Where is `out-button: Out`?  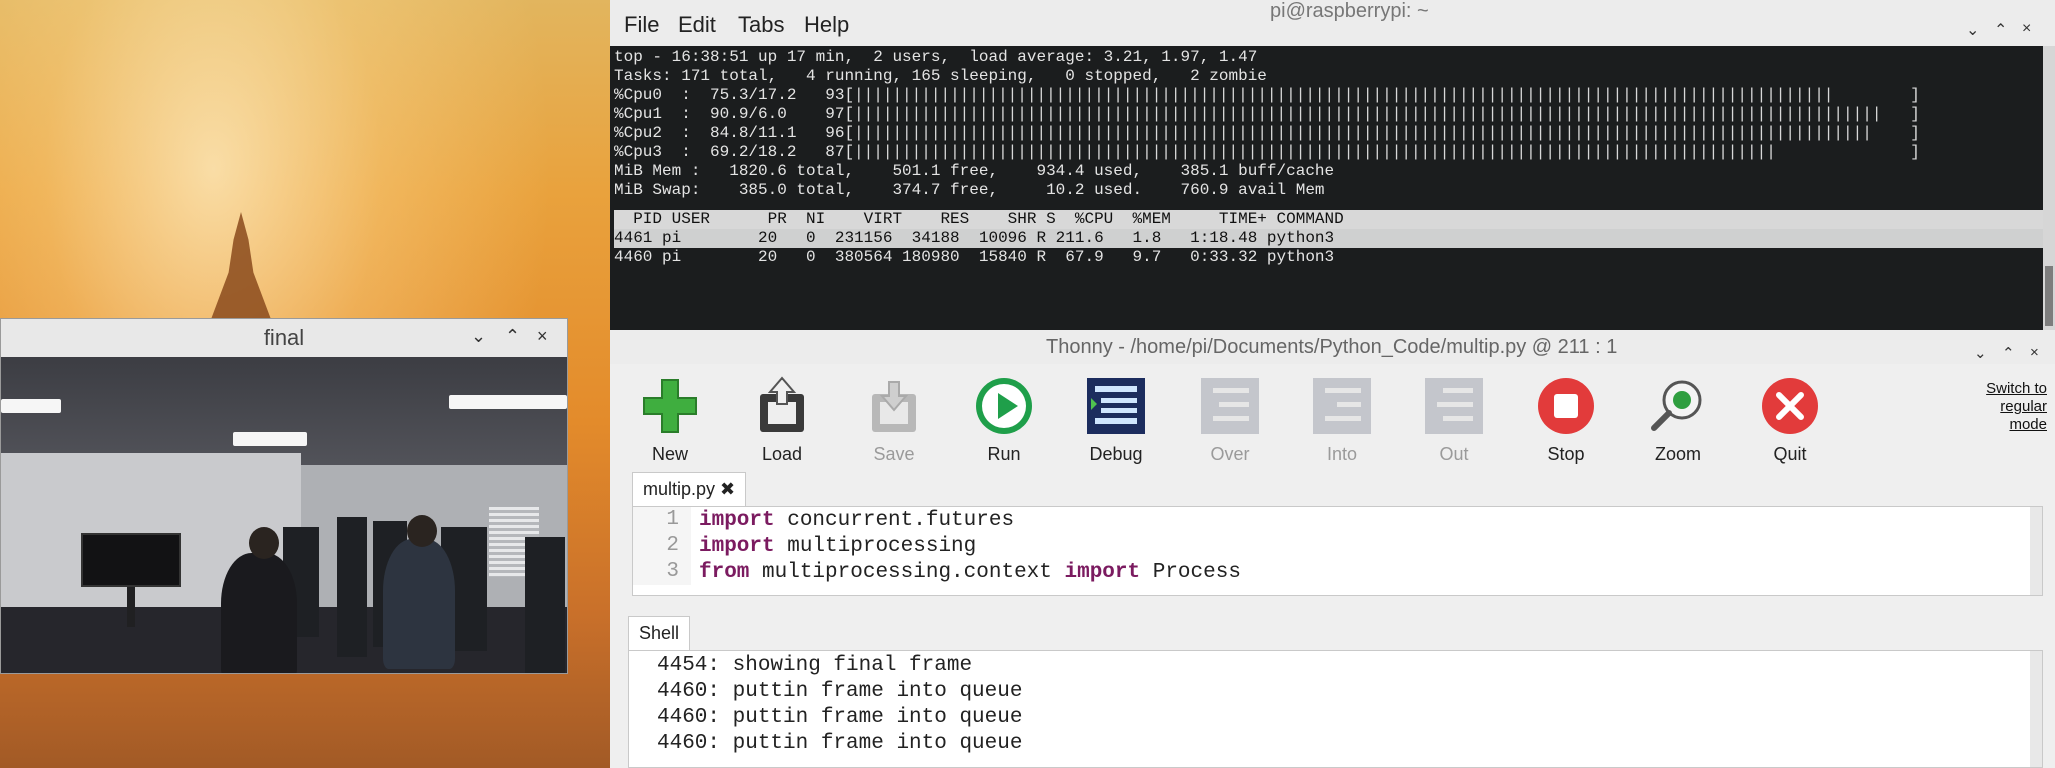
out-button: Out is located at coordinates (1454, 419).